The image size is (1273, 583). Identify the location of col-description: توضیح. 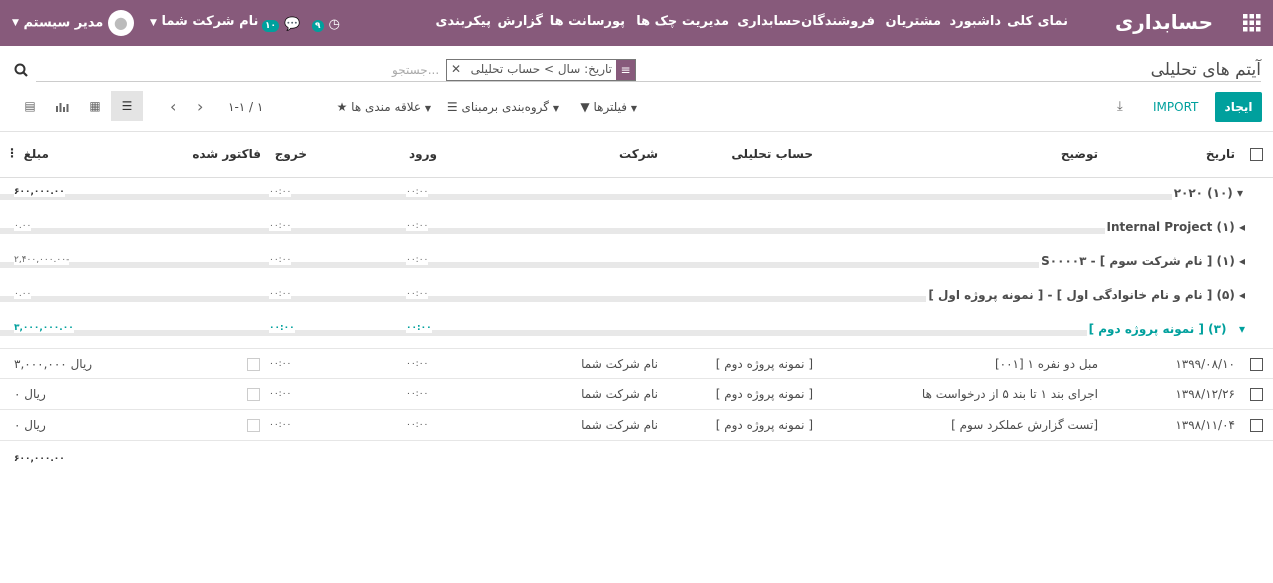
(1079, 154).